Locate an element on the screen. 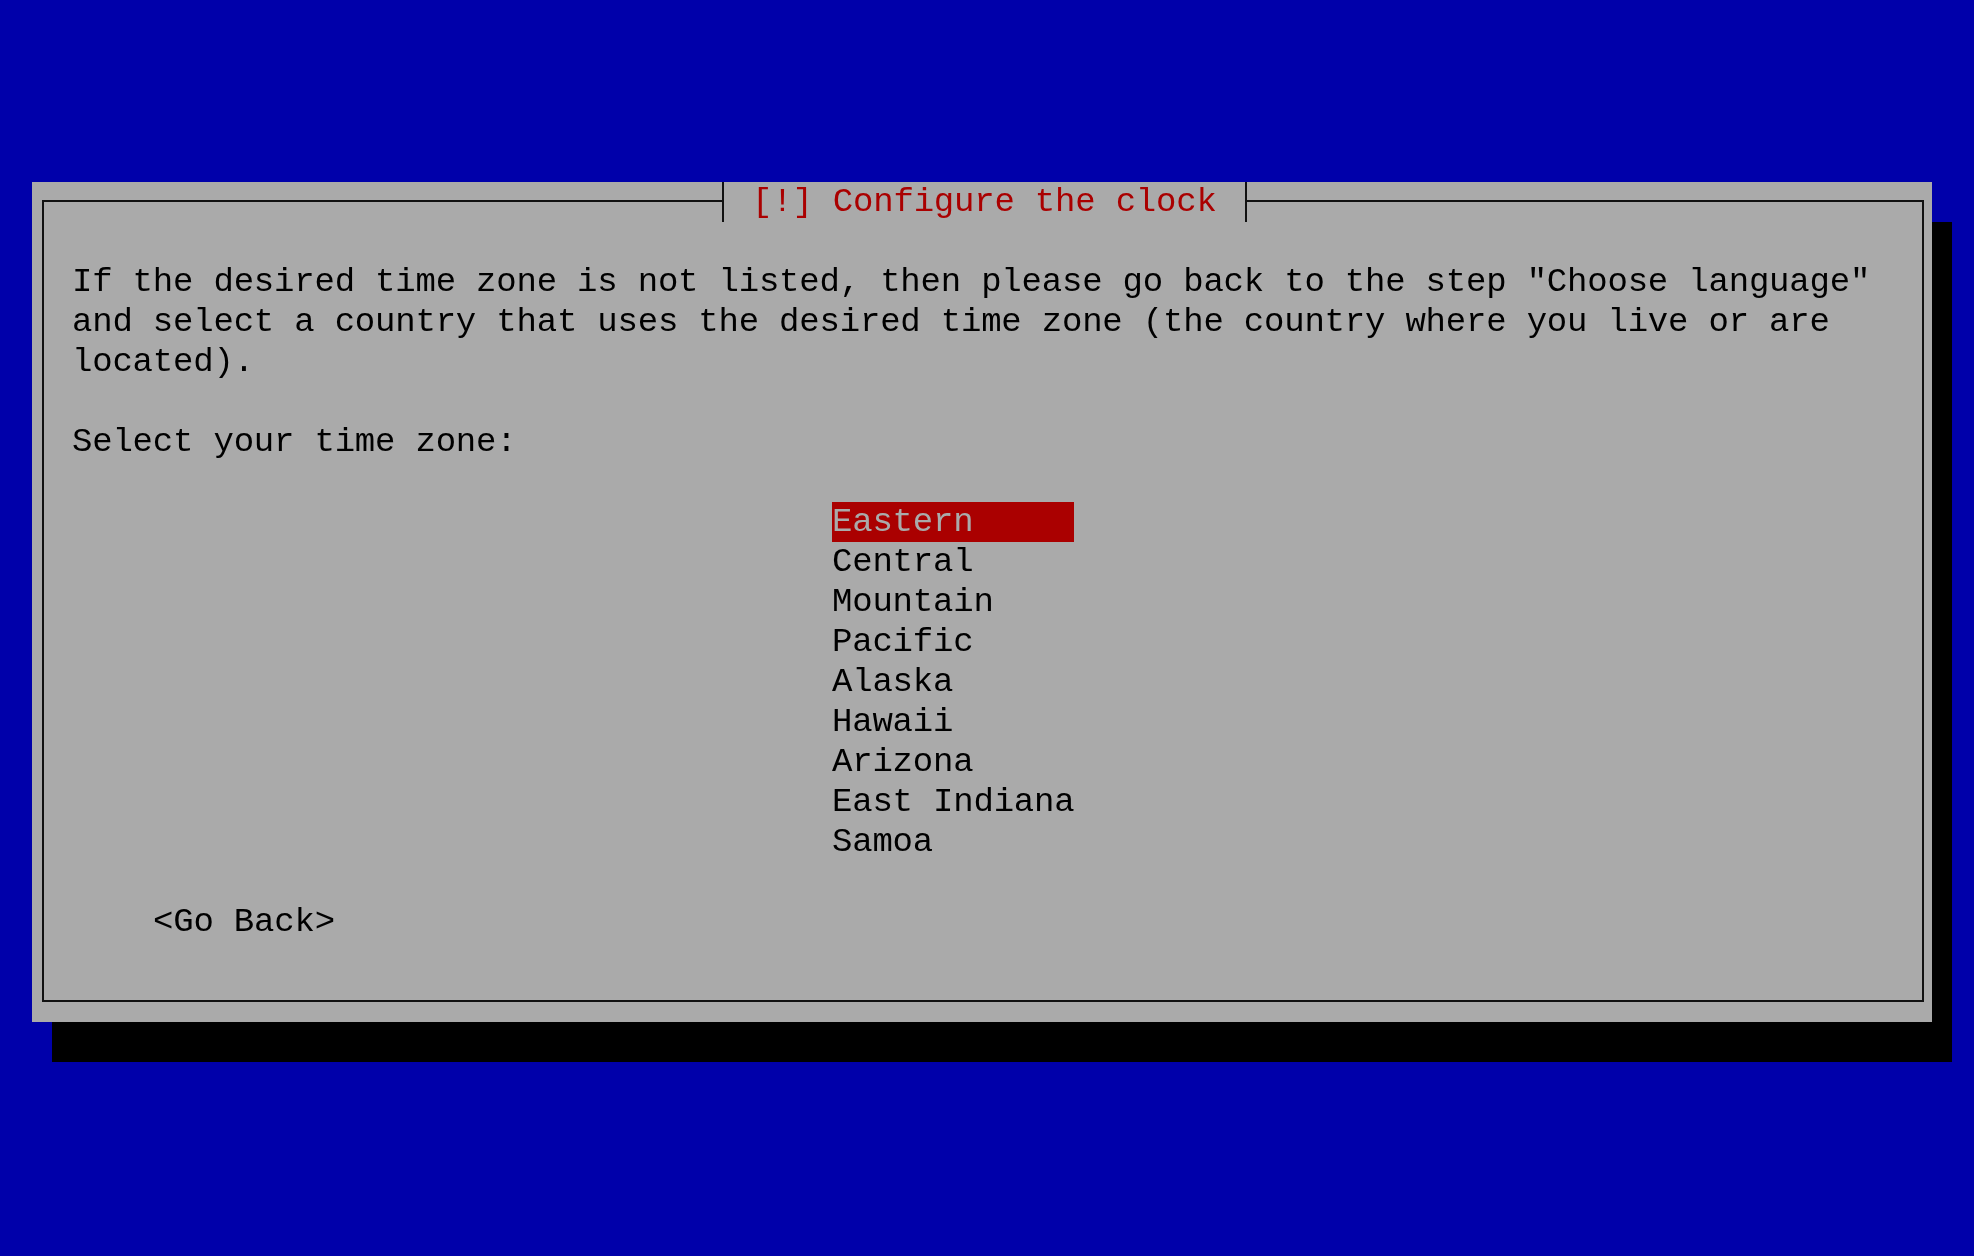 The width and height of the screenshot is (1974, 1256). list-item: Hawaii is located at coordinates (953, 722).